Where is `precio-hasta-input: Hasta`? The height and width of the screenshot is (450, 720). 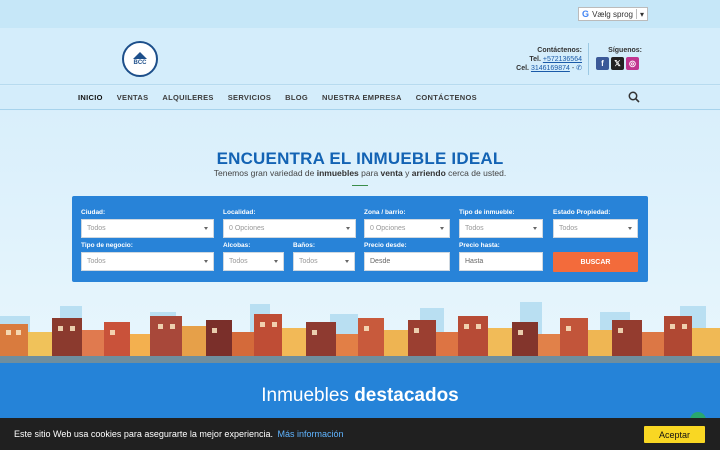
precio-hasta-input: Hasta is located at coordinates (501, 261).